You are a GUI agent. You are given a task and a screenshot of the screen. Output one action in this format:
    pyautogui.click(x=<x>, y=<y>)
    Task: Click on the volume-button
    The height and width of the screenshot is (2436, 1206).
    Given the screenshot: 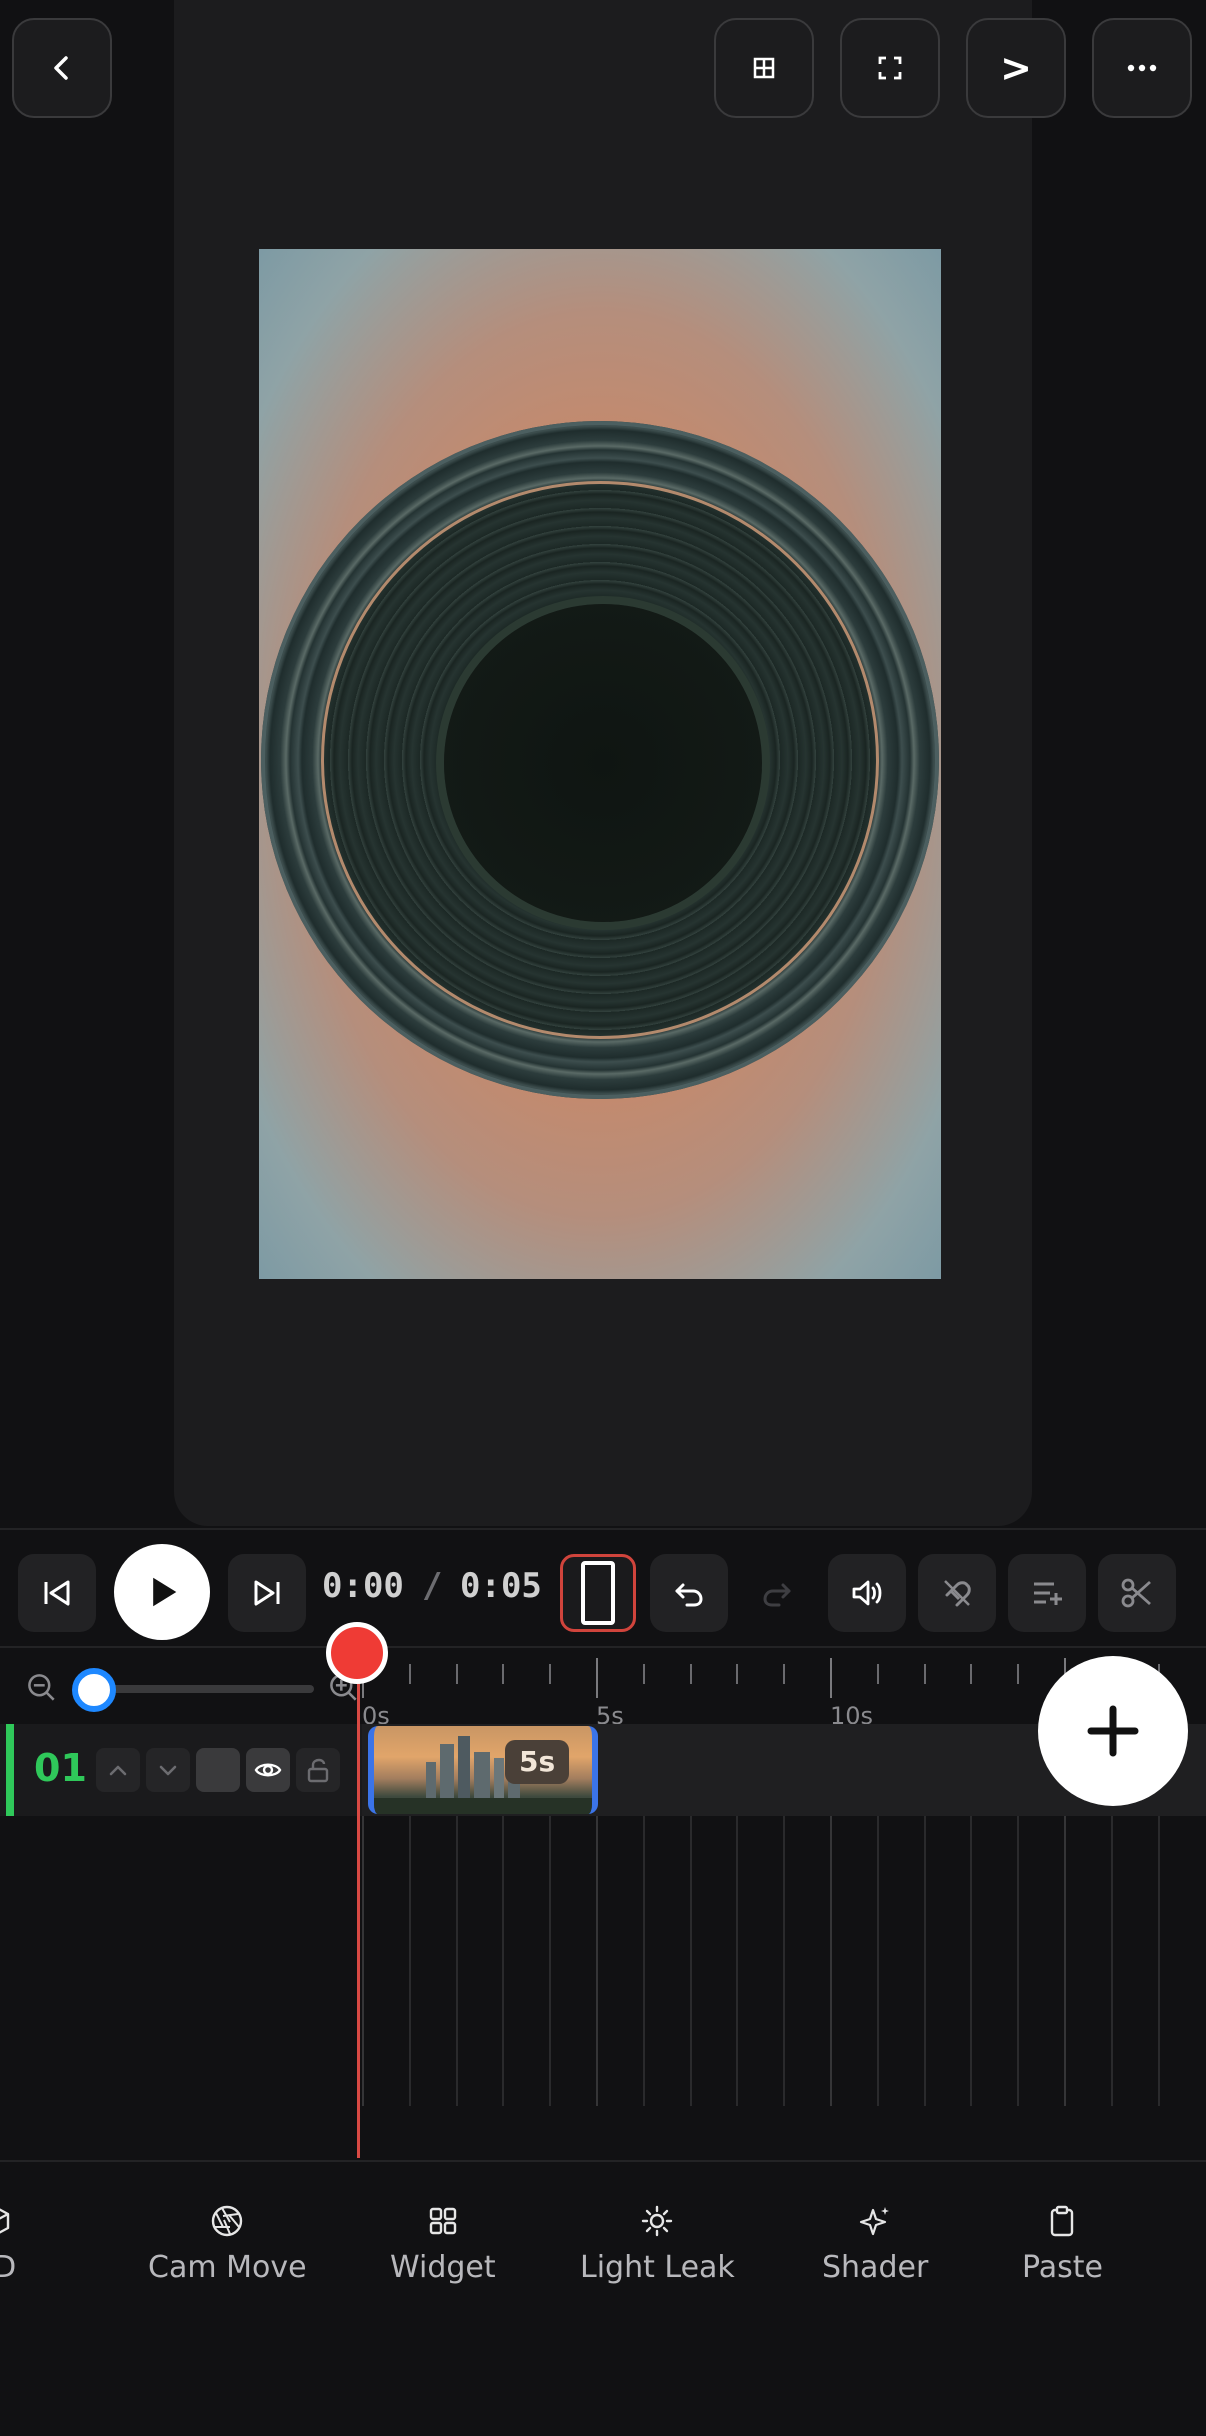 What is the action you would take?
    pyautogui.click(x=867, y=1593)
    